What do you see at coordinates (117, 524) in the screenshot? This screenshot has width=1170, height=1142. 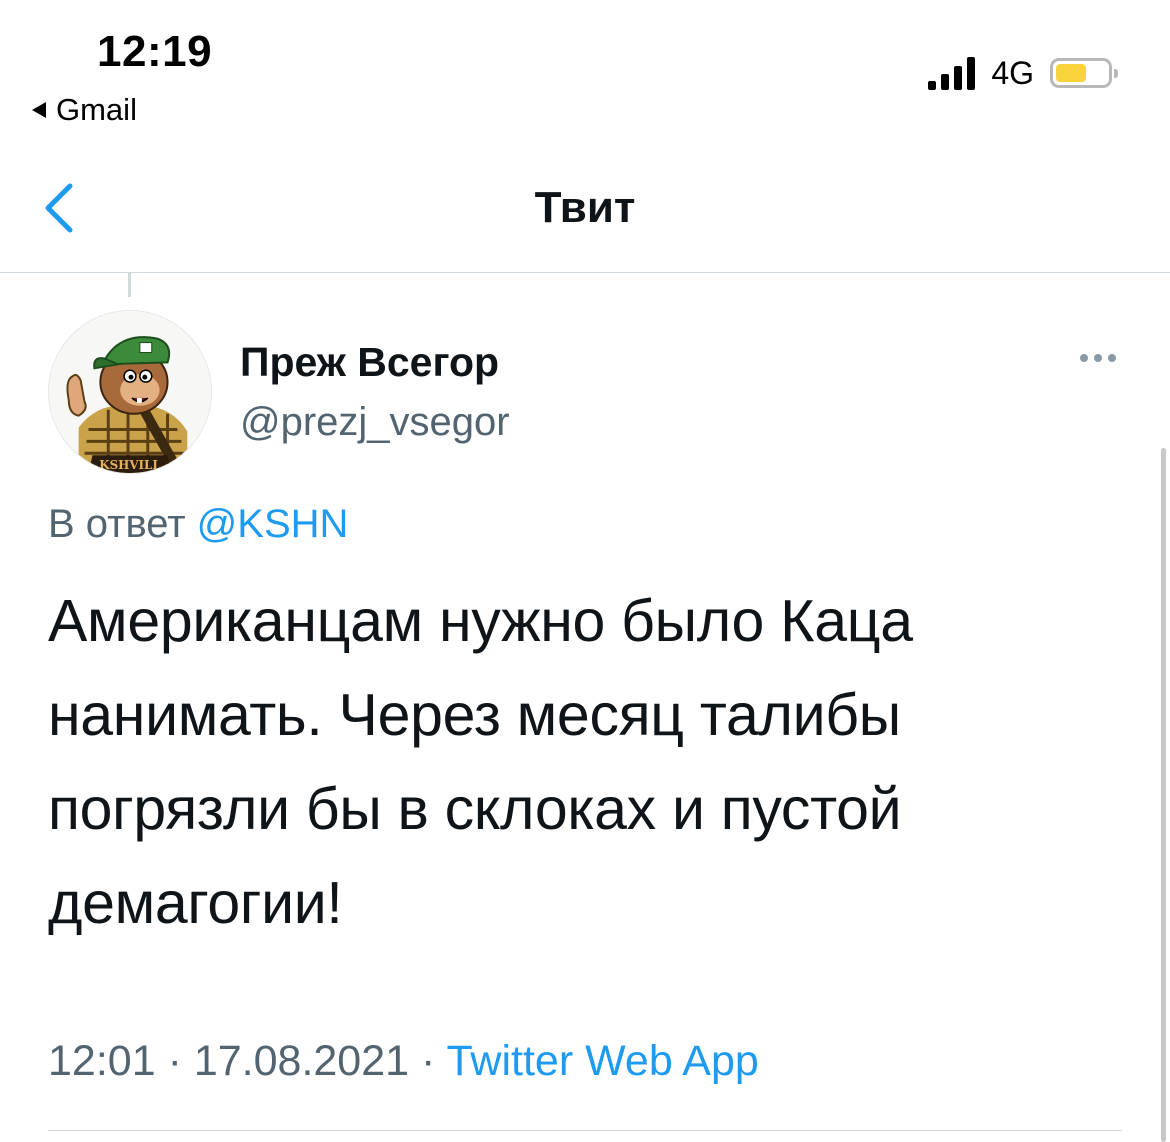 I see `reply-prefix: В ответ` at bounding box center [117, 524].